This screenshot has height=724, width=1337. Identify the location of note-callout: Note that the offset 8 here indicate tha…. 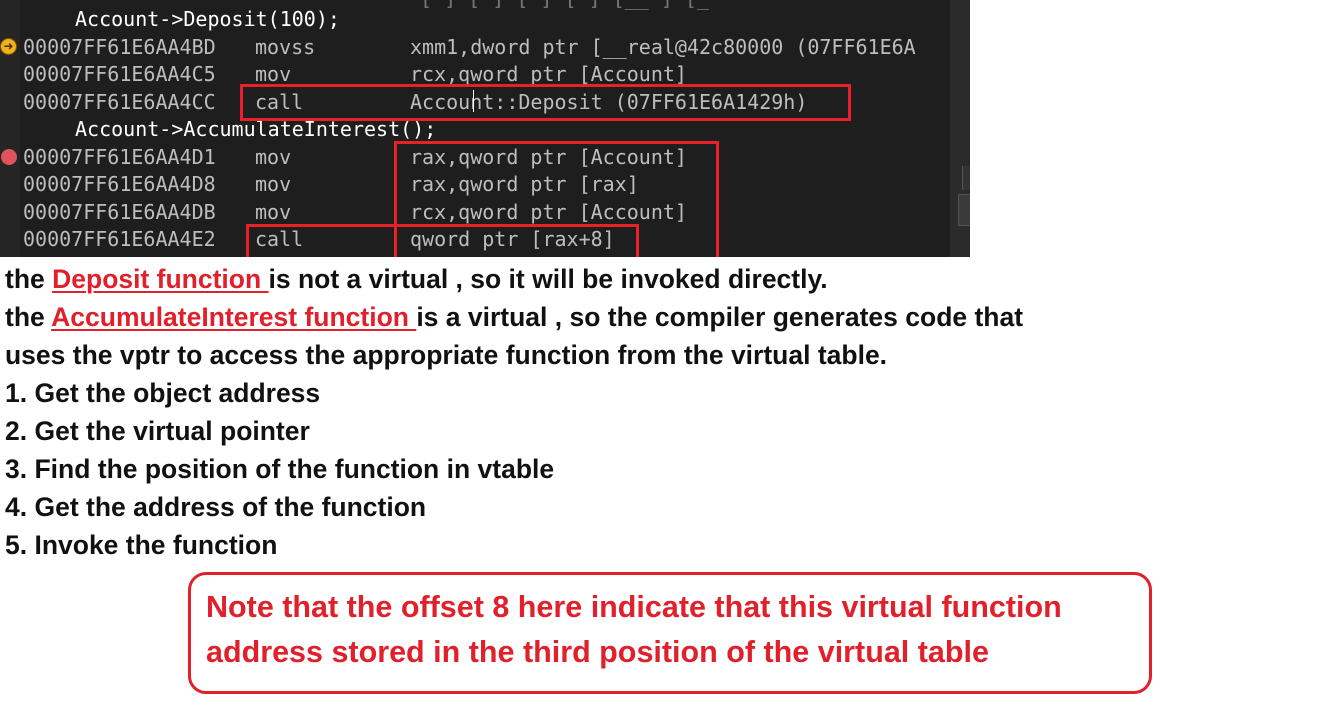
(670, 633).